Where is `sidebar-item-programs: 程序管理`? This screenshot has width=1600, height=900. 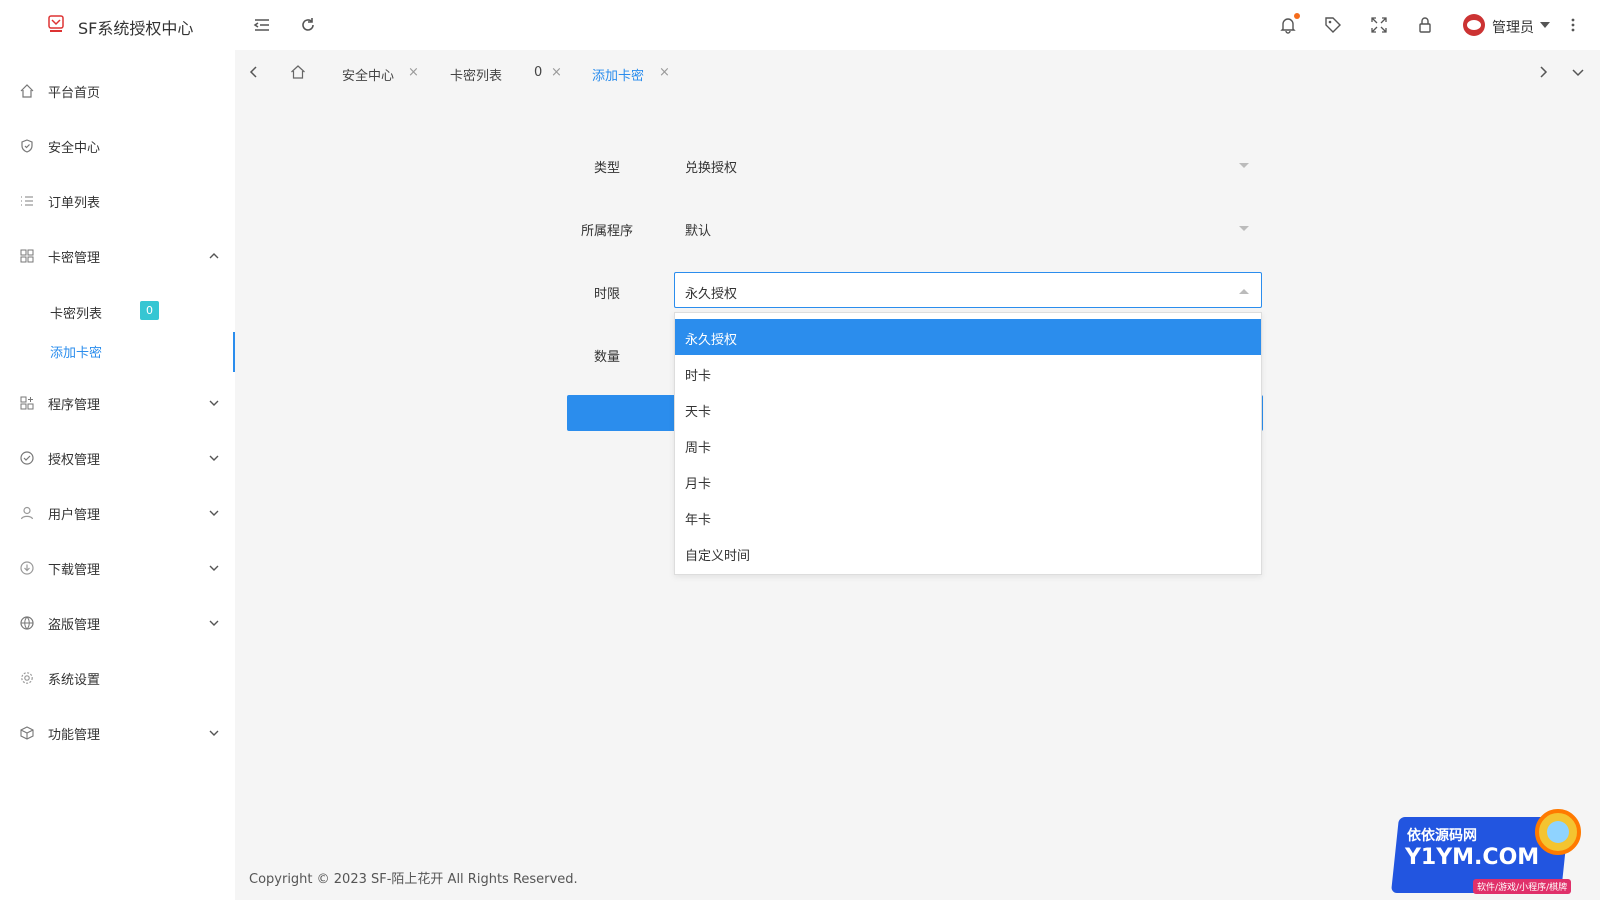
sidebar-item-programs: 程序管理 is located at coordinates (117, 403).